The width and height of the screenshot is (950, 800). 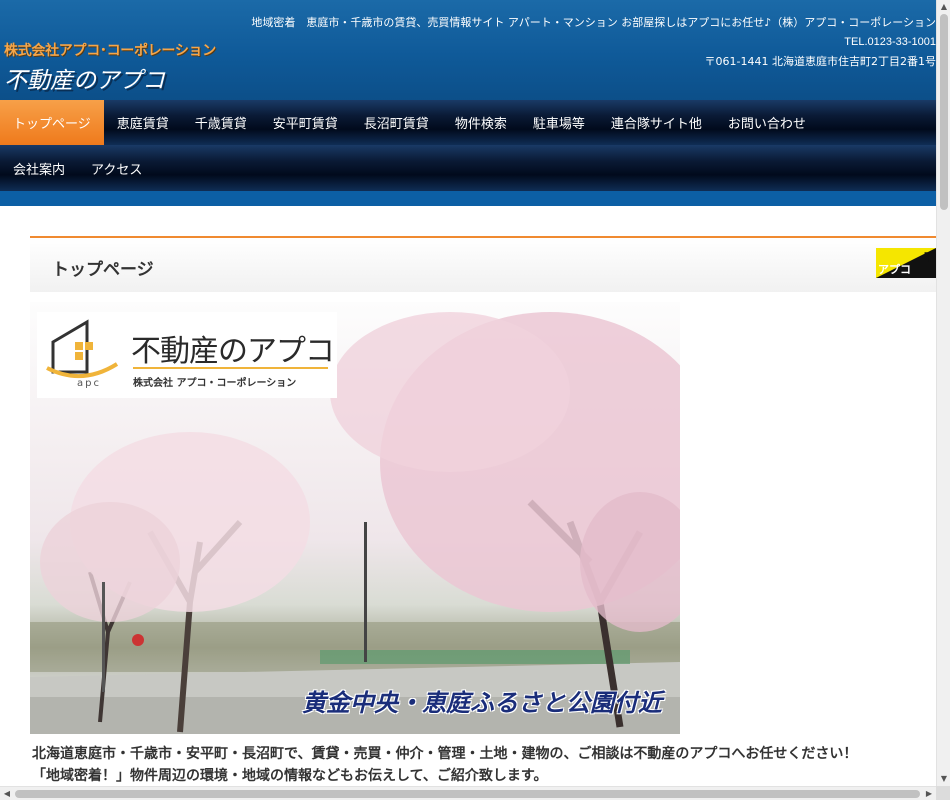 I want to click on apco-badge: 不 アプコ, so click(x=906, y=263).